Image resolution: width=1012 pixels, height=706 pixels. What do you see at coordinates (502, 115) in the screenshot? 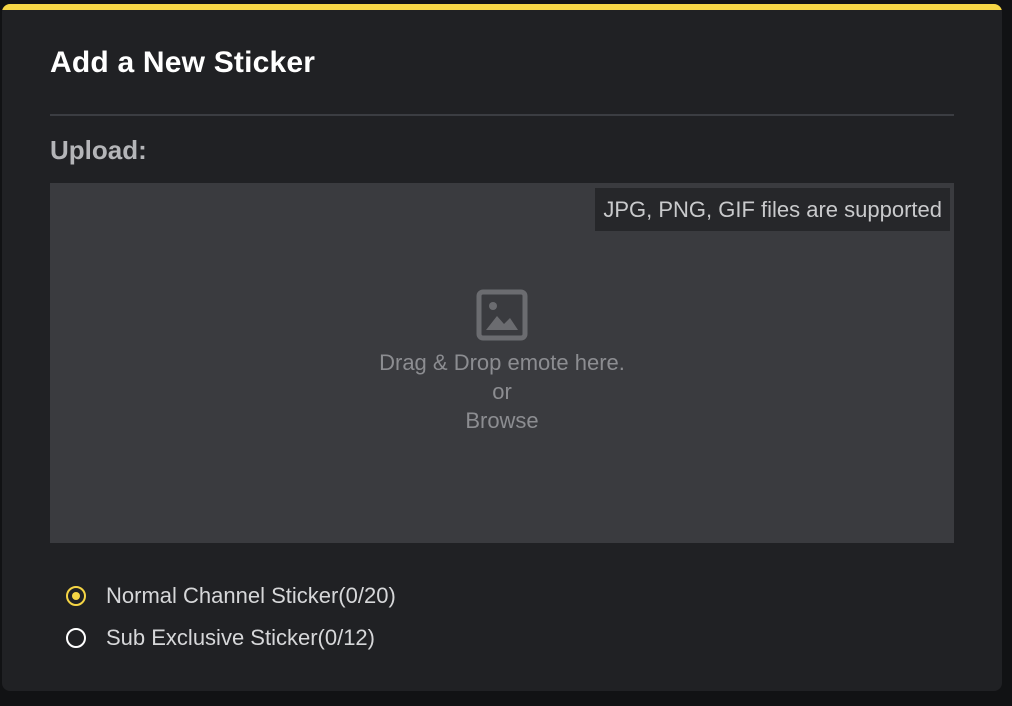
I see `title-divider` at bounding box center [502, 115].